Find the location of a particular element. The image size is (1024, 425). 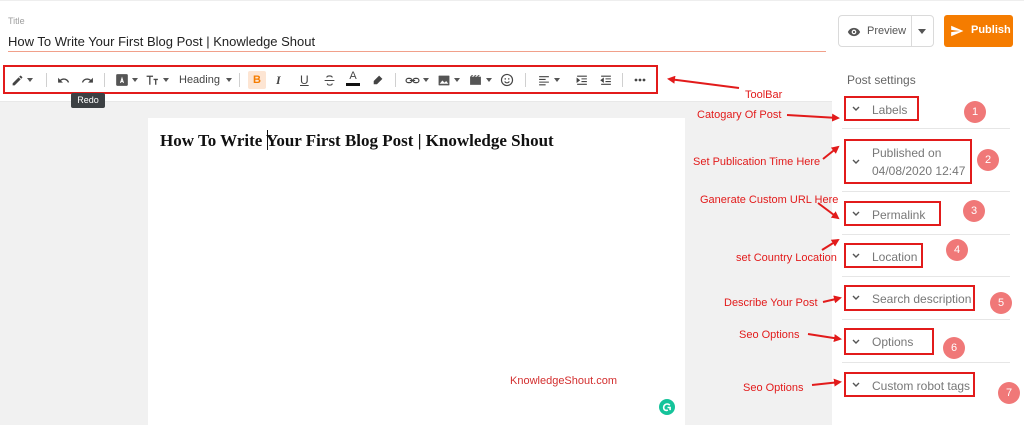

number-badge: 7 is located at coordinates (1009, 393).